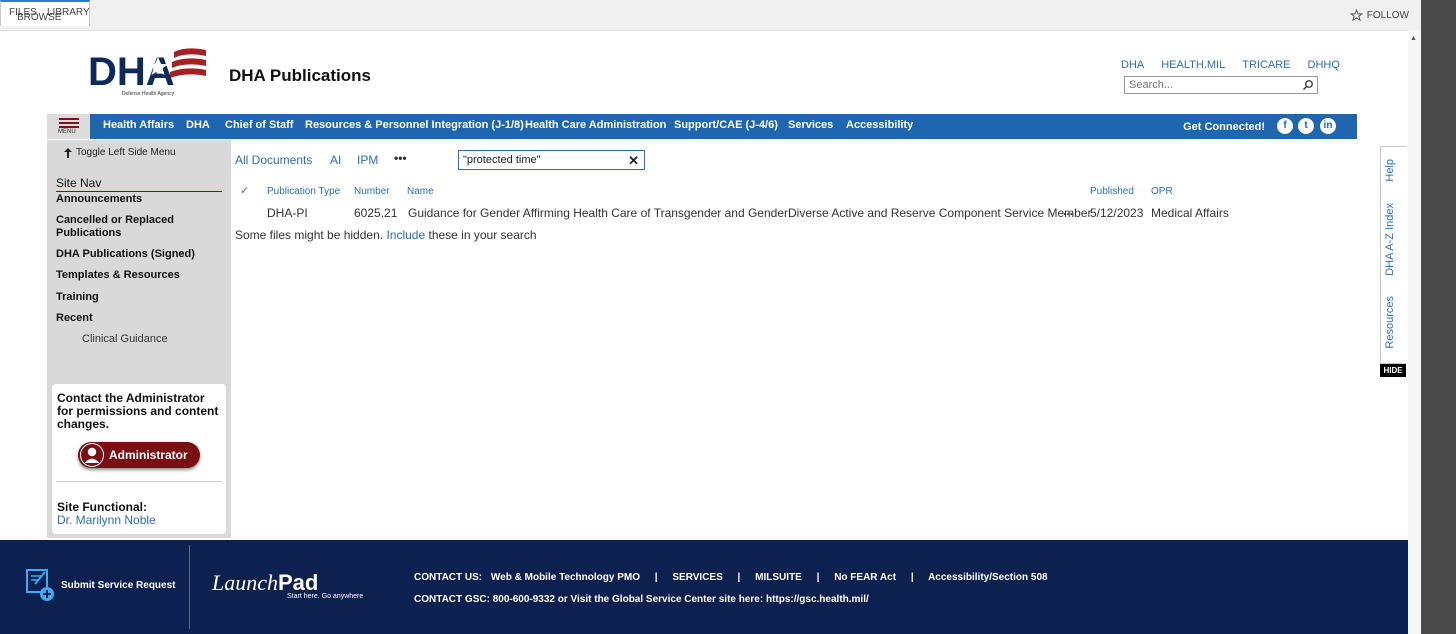 This screenshot has height=634, width=1456. I want to click on nav-accessibility: Accessibility, so click(879, 125).